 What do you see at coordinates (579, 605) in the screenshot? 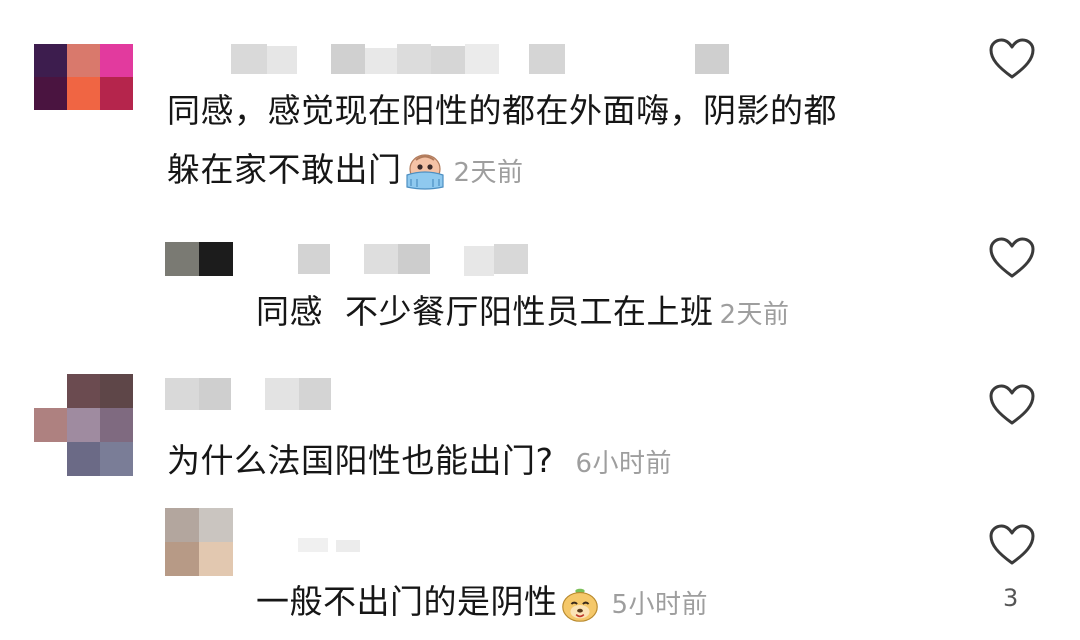
I see `smiling-face-emoji-icon` at bounding box center [579, 605].